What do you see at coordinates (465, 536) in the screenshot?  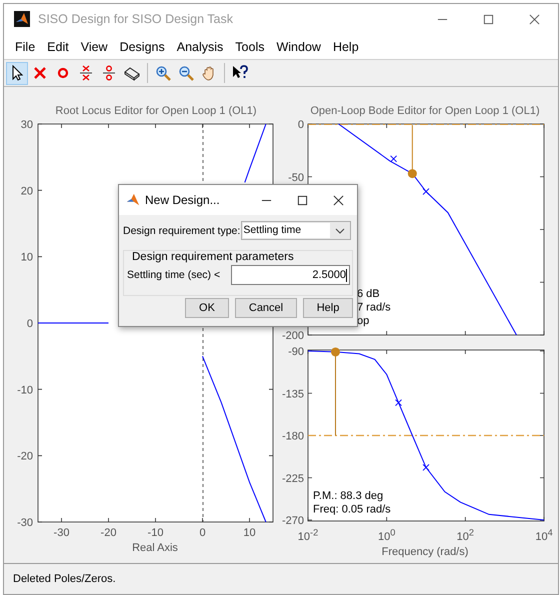 I see `tick-label: 10$^{2}$` at bounding box center [465, 536].